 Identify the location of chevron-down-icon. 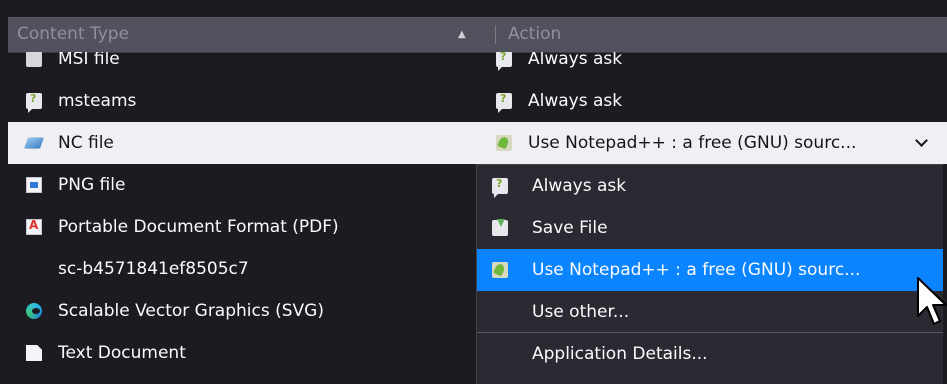
(921, 140).